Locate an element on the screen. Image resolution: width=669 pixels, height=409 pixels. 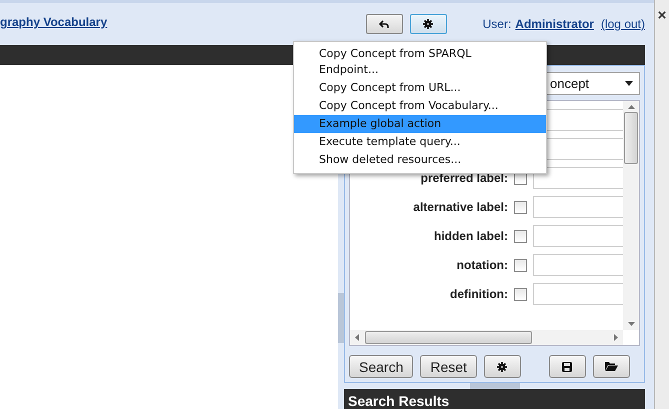
vocabulary-link: graphy Vocabulary is located at coordinates (54, 22).